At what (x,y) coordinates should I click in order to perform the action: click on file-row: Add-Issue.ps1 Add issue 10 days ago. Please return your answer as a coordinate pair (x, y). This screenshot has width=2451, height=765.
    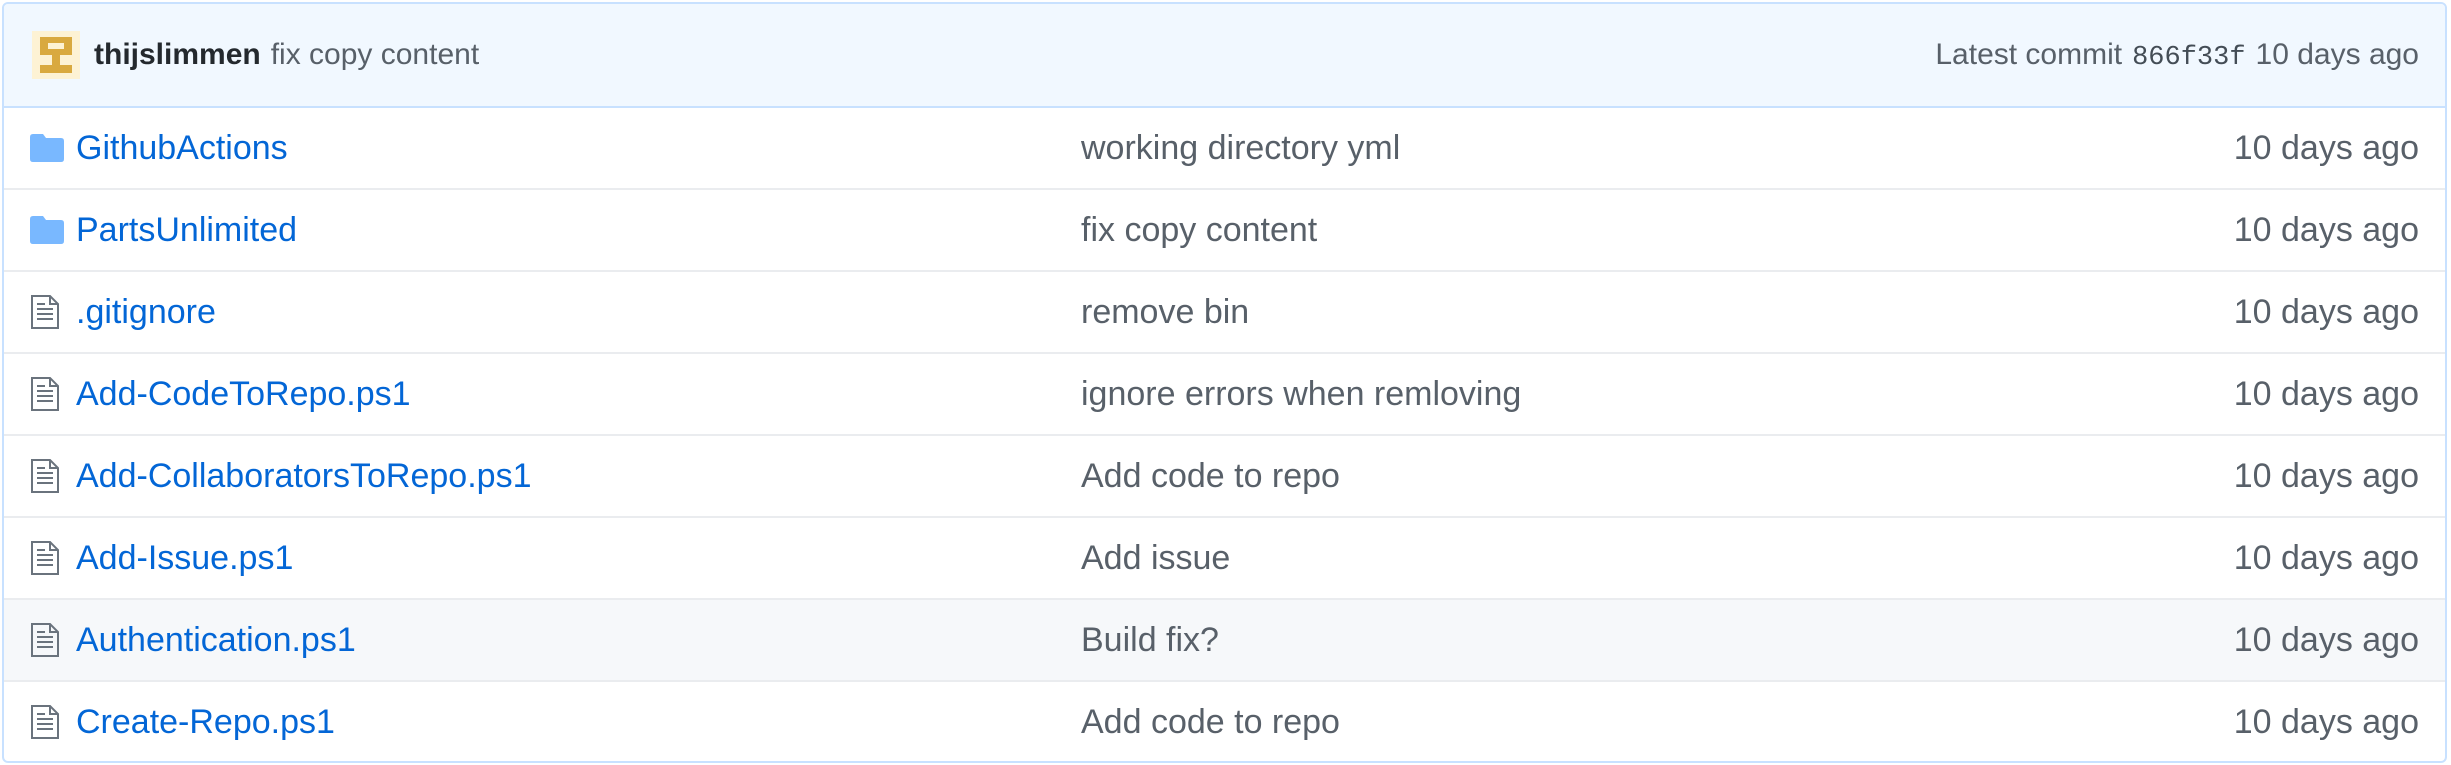
    Looking at the image, I should click on (1224, 557).